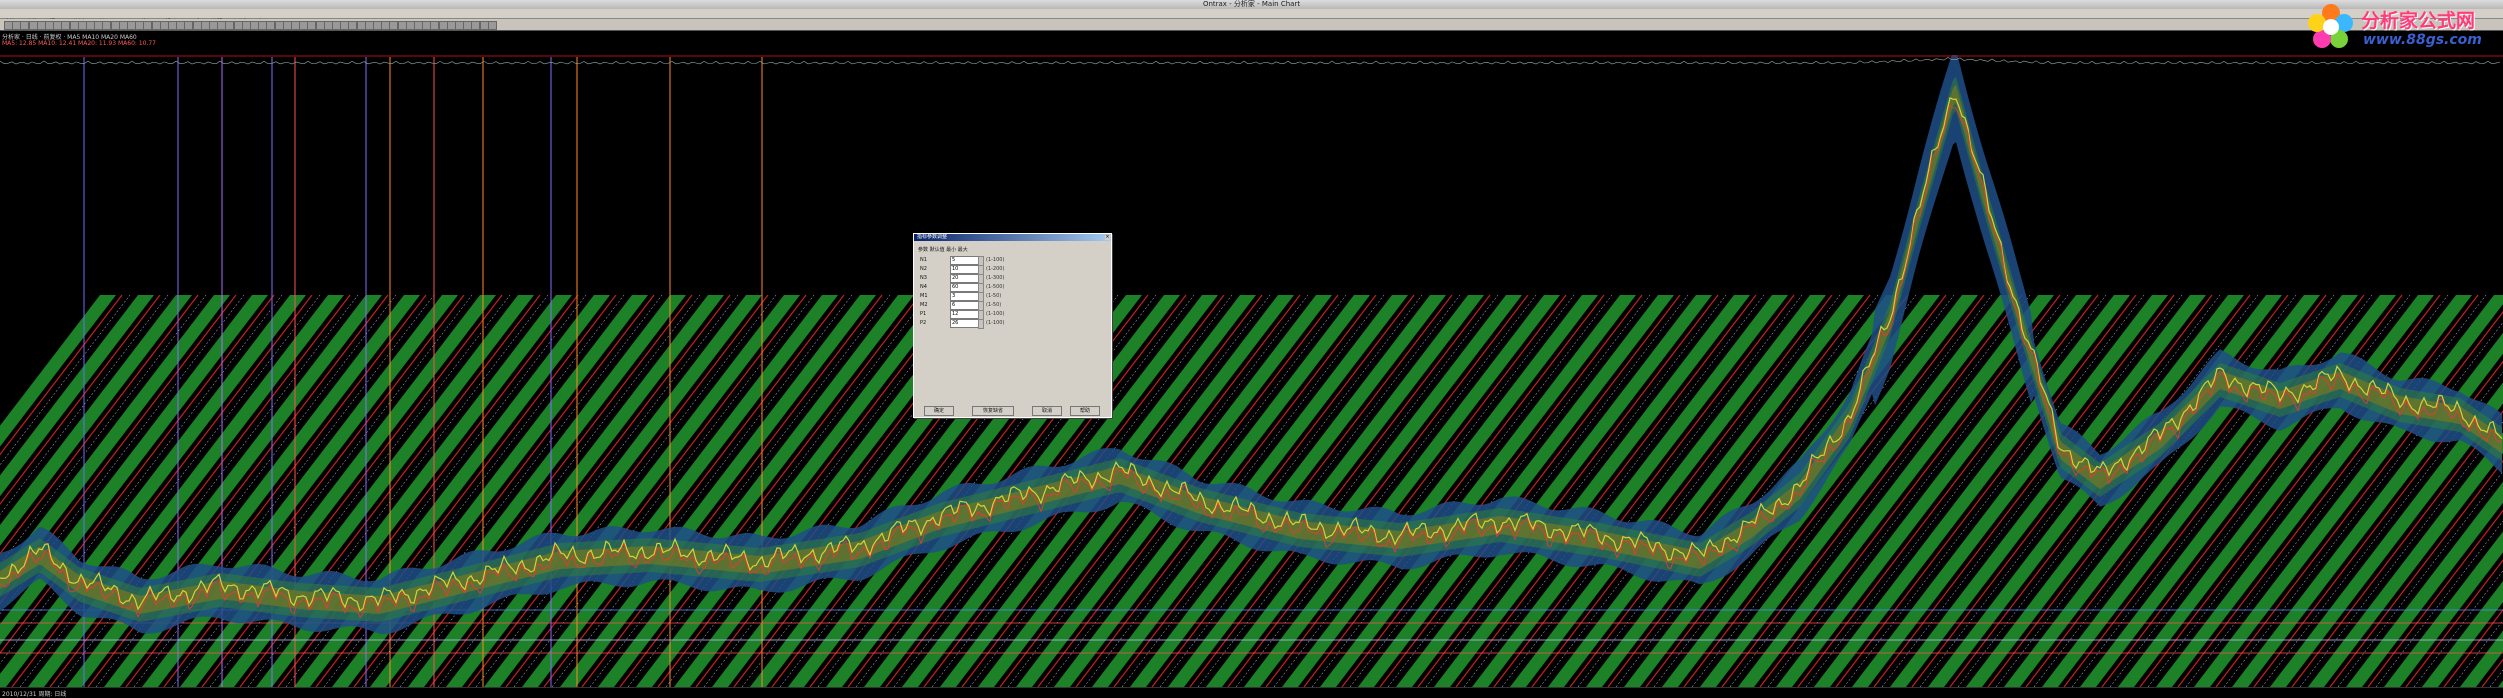 Image resolution: width=2503 pixels, height=698 pixels. What do you see at coordinates (993, 411) in the screenshot?
I see `restore-default-button: 恢复缺省` at bounding box center [993, 411].